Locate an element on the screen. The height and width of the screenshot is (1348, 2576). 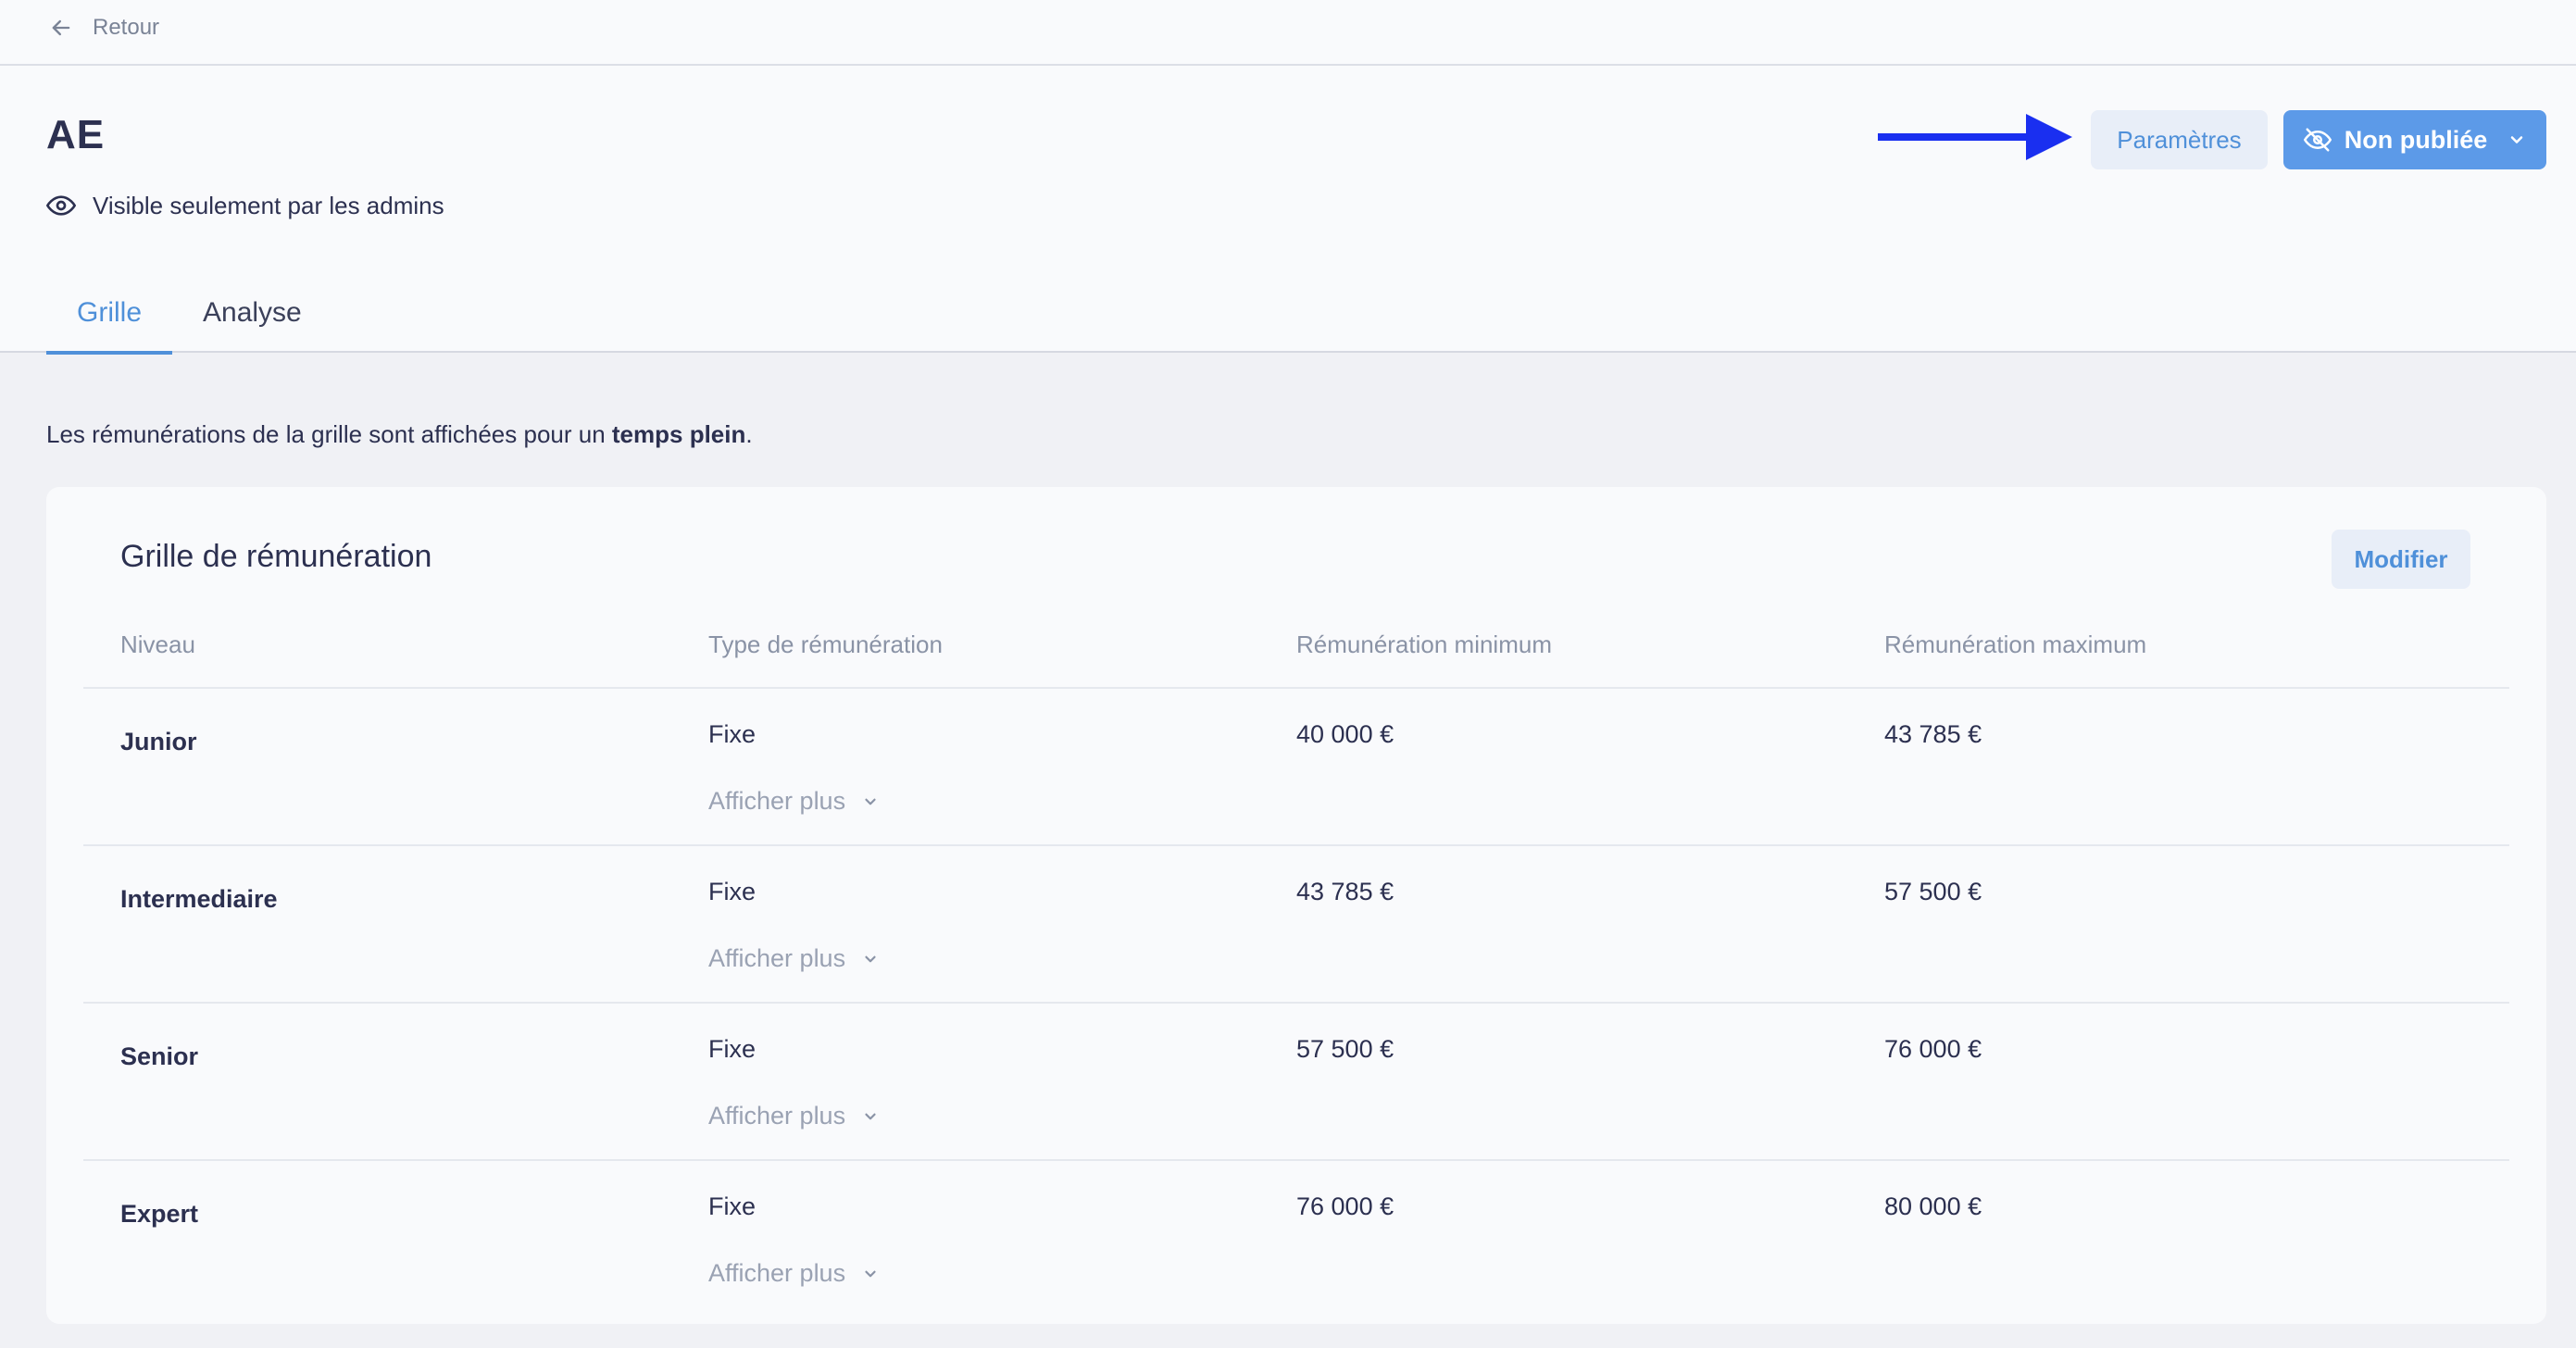
max-salary: 43 785 € is located at coordinates (1933, 734).